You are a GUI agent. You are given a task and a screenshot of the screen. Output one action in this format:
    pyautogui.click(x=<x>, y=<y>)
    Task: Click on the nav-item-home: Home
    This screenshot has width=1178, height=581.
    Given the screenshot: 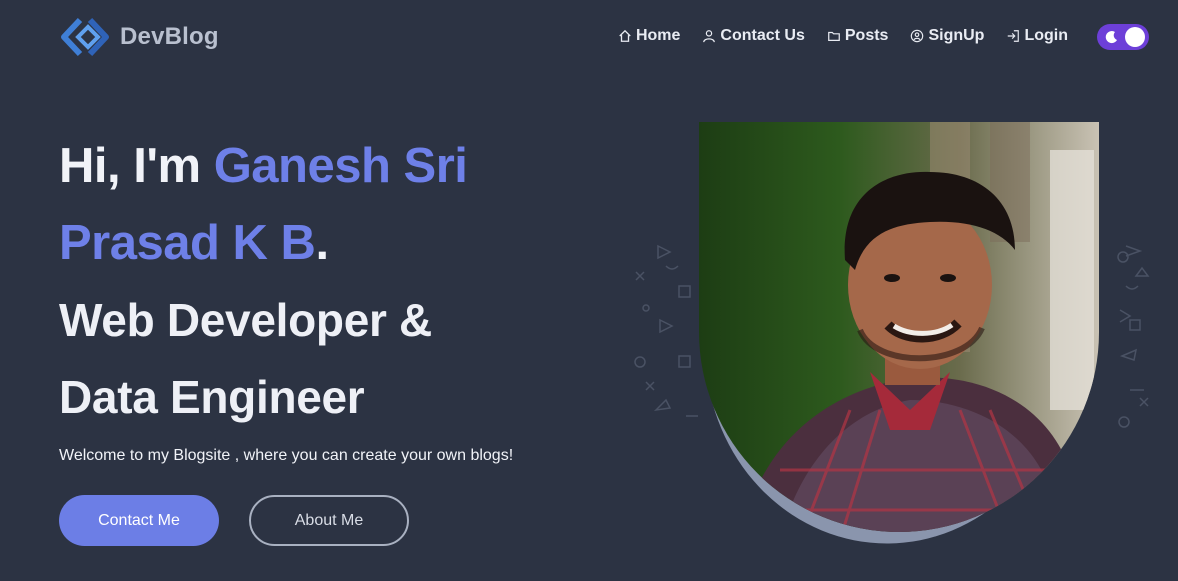 What is the action you would take?
    pyautogui.click(x=649, y=36)
    